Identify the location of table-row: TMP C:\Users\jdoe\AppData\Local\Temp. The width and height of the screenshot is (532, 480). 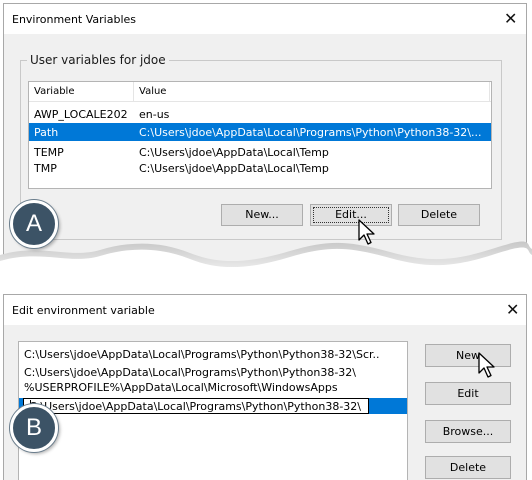
(260, 168).